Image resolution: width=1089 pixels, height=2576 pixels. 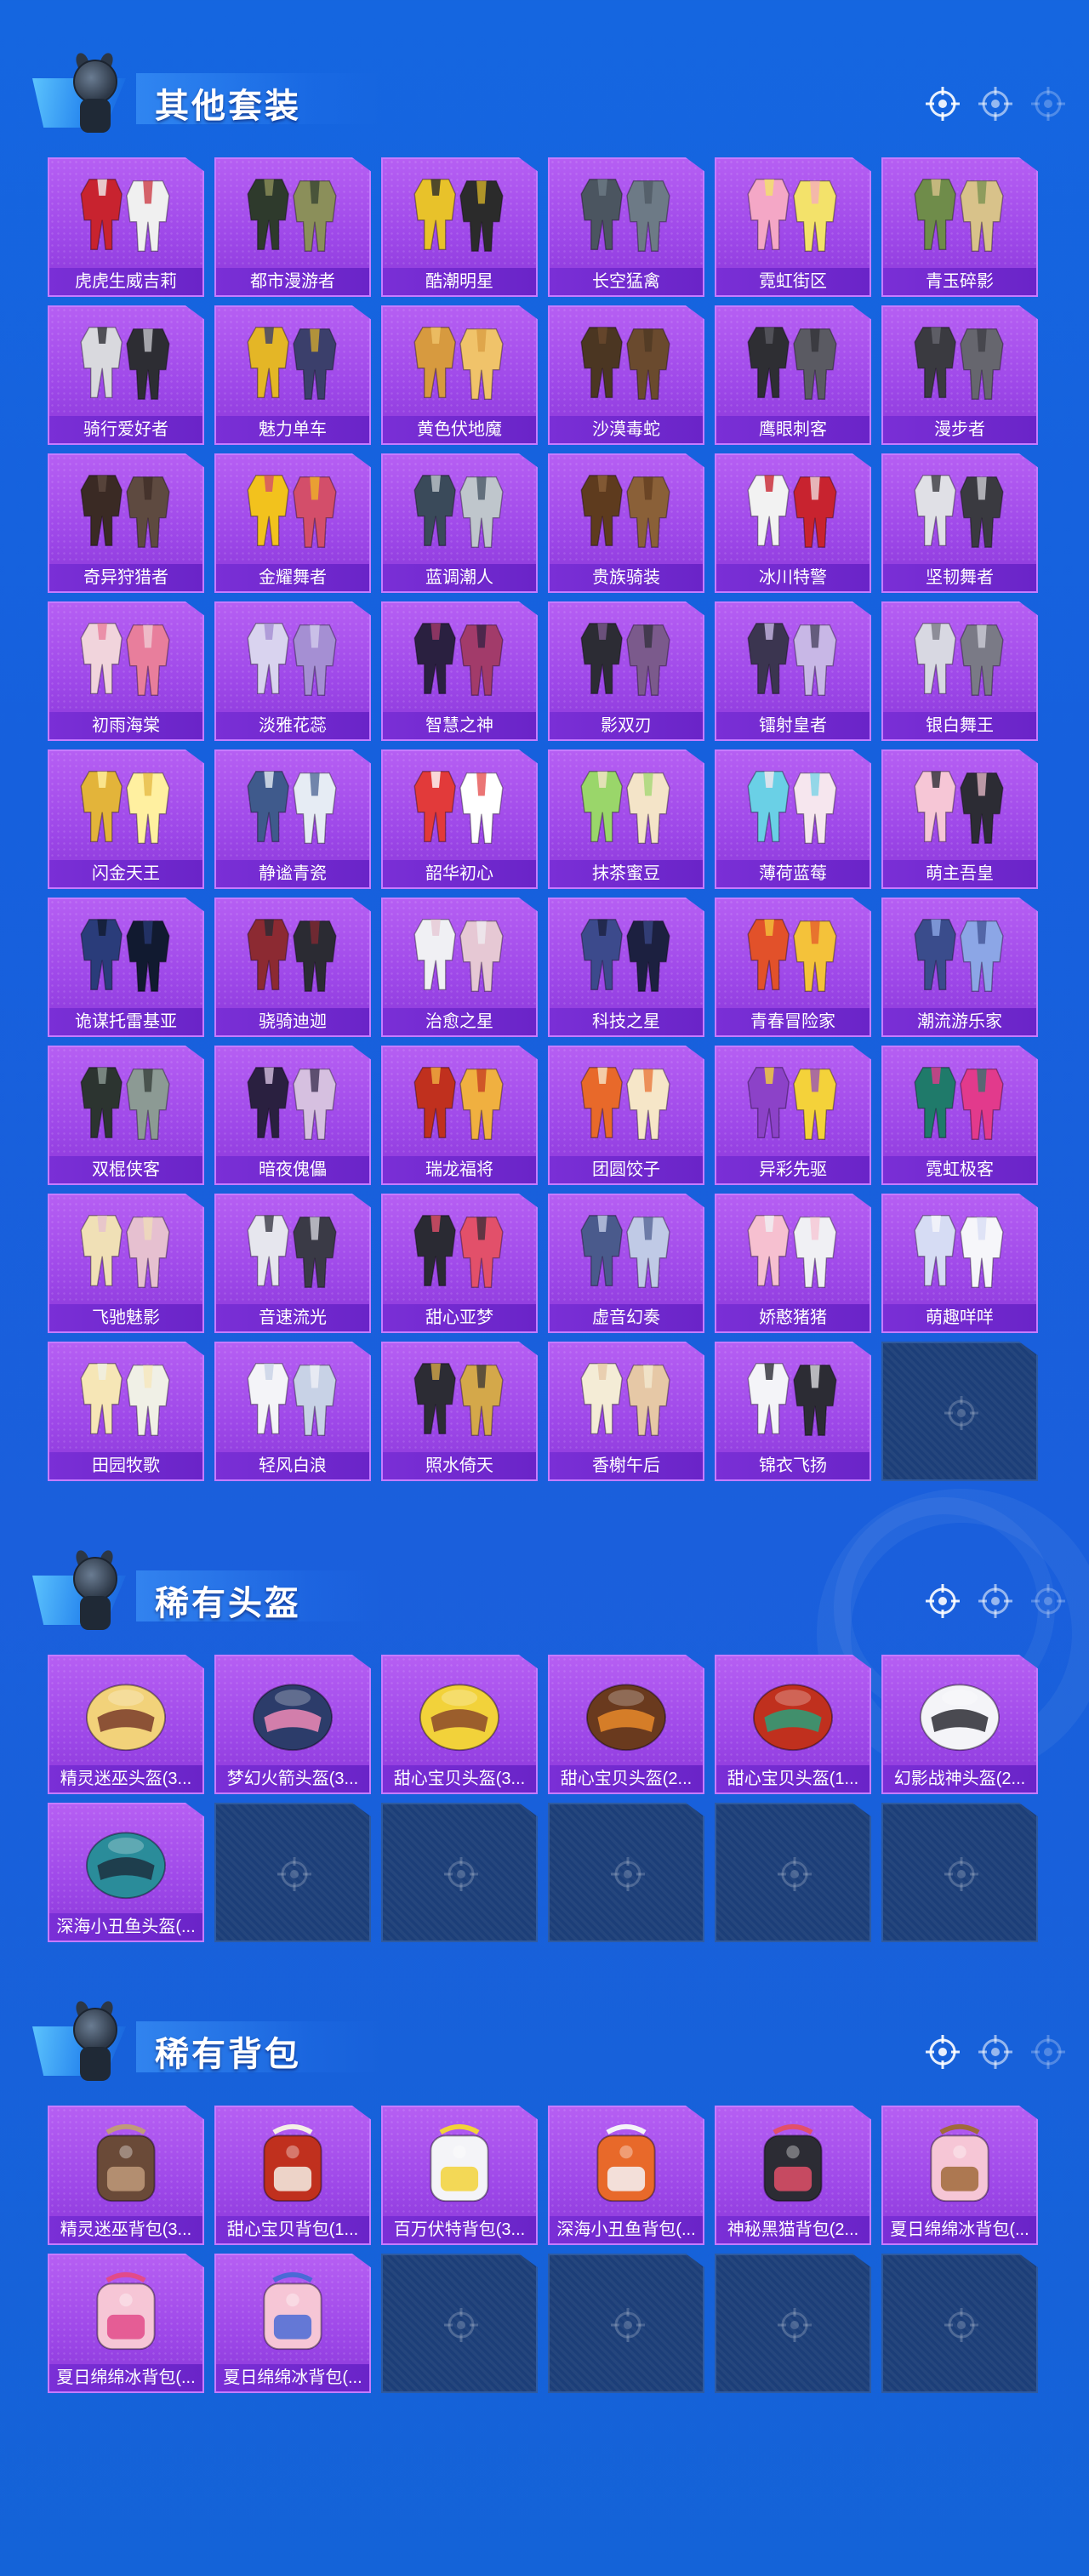 What do you see at coordinates (959, 967) in the screenshot?
I see `outfit-card: 潮流游乐家` at bounding box center [959, 967].